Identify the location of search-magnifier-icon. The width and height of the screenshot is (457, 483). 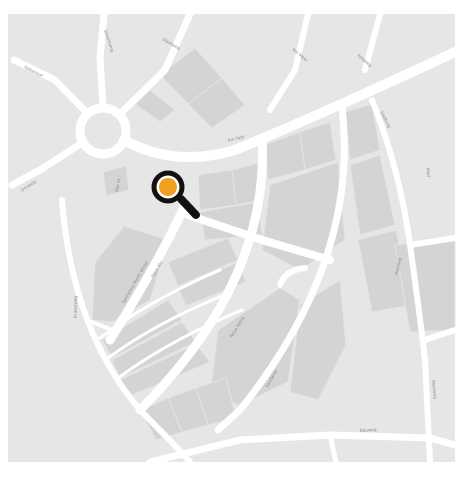
(168, 187).